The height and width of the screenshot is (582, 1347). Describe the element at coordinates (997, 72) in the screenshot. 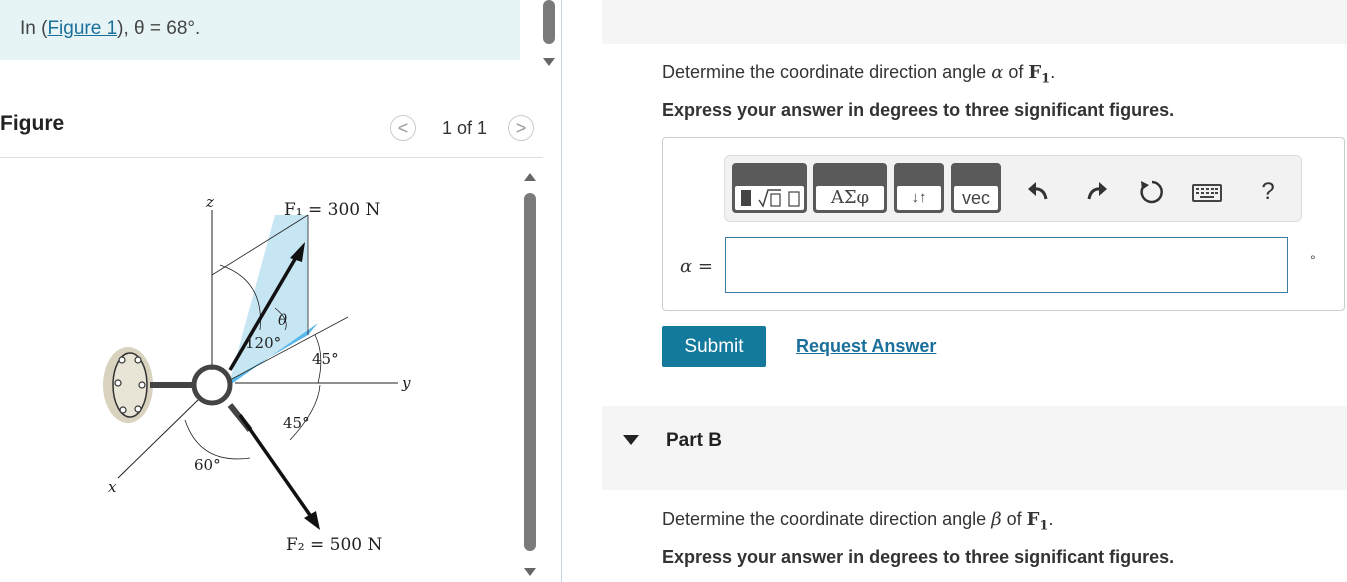

I see `alpha-symbol: α` at that location.